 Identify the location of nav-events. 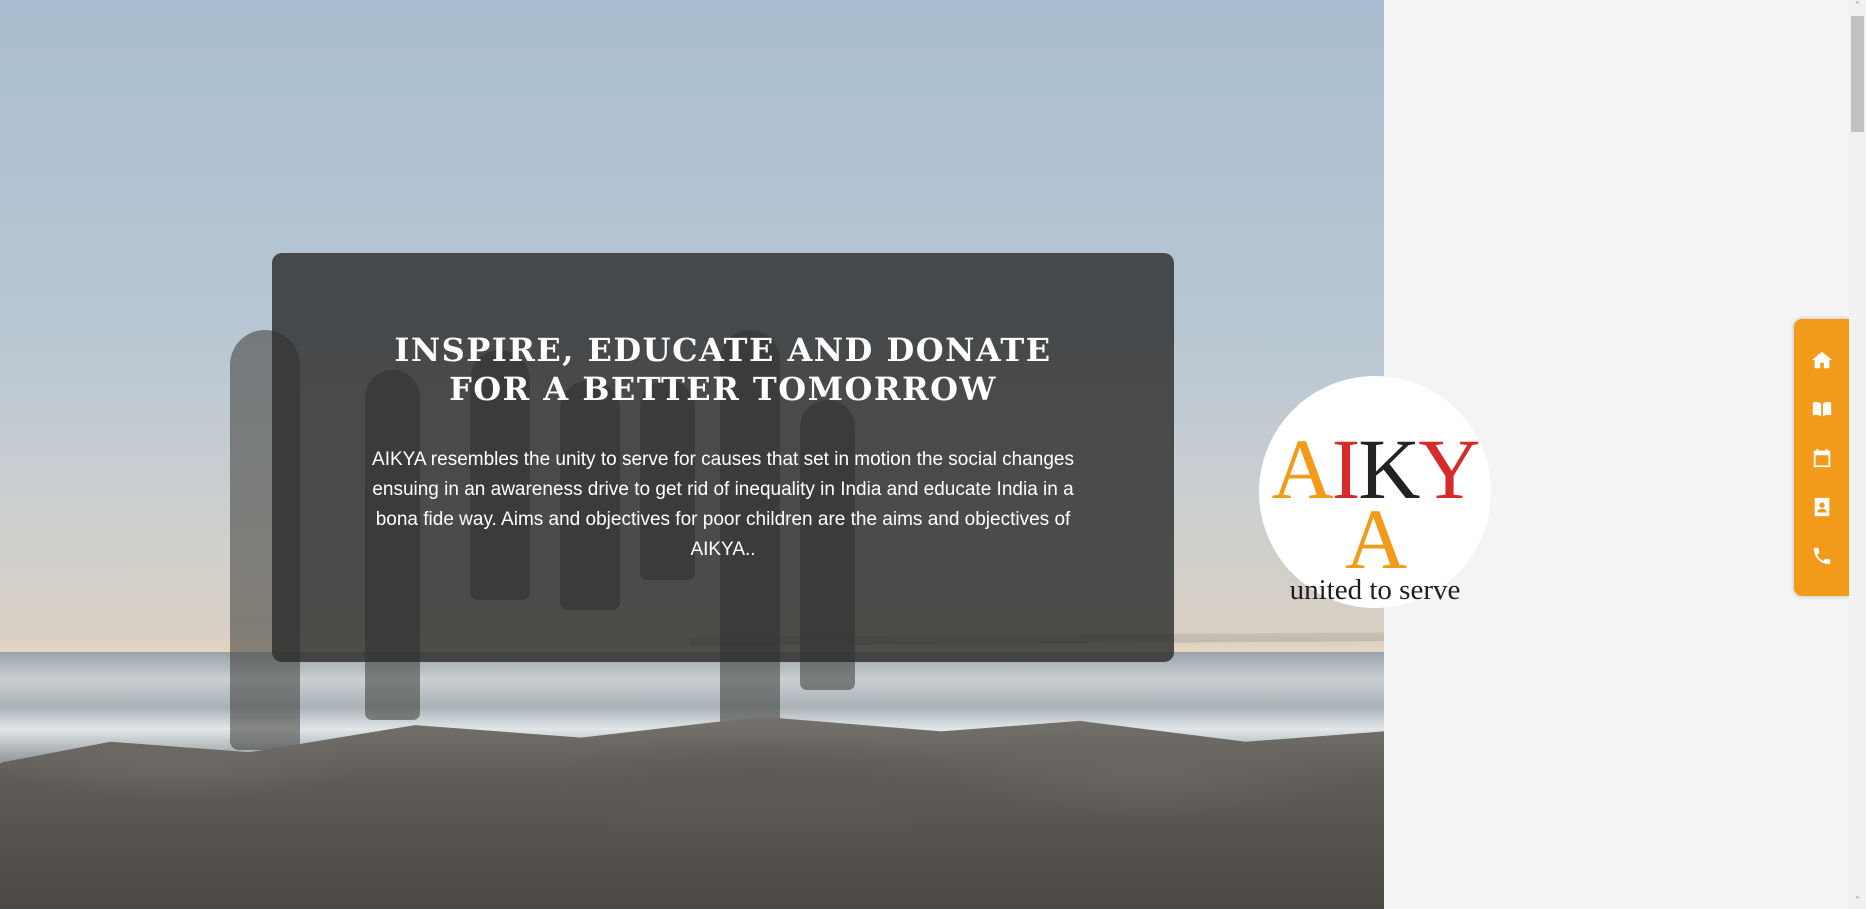
(1821, 457).